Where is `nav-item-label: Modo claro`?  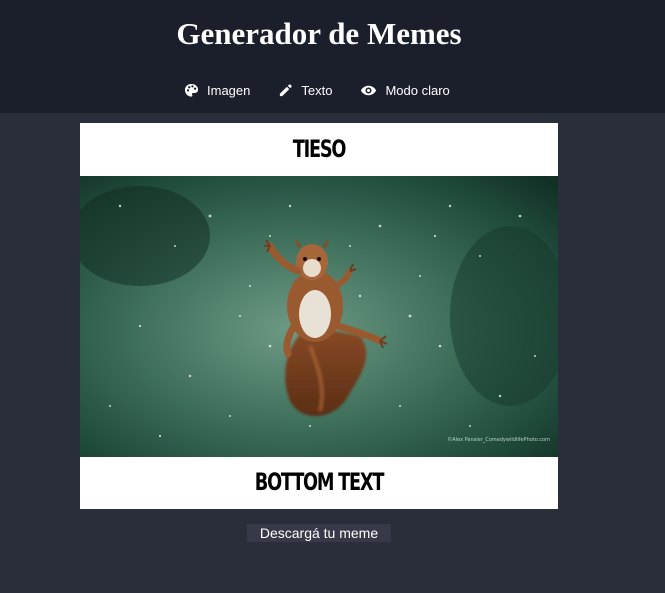
nav-item-label: Modo claro is located at coordinates (417, 90).